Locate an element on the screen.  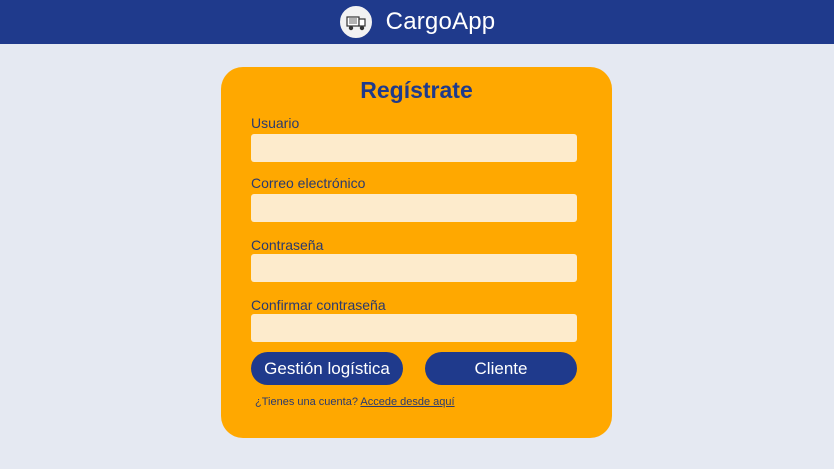
email-label: Correo electrónico is located at coordinates (308, 183).